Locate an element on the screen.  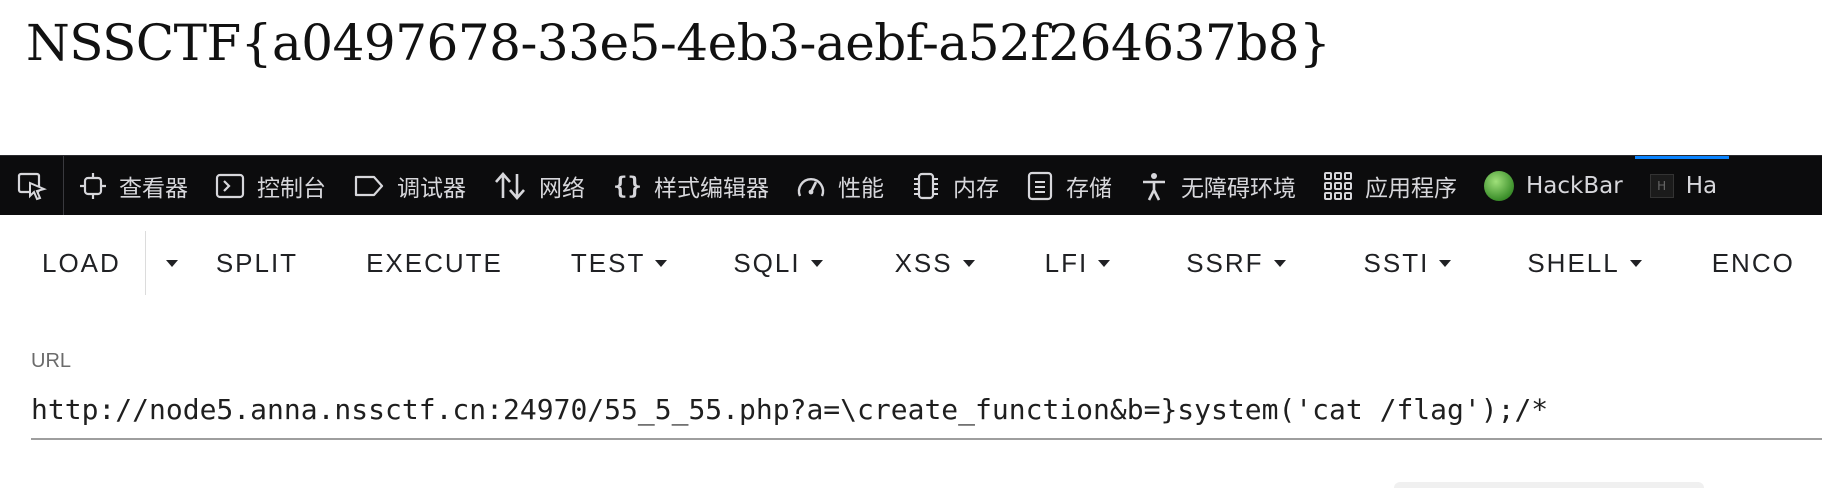
ssti-menu: SSTI is located at coordinates (1408, 263).